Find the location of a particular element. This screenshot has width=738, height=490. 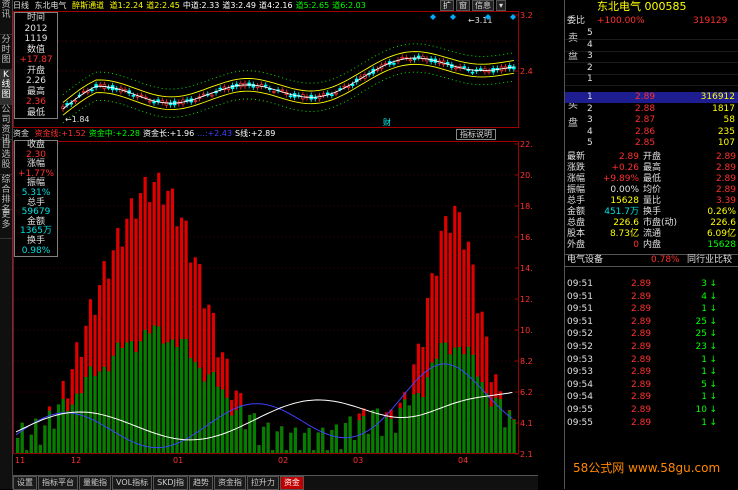

stat-value-2: 6.09亿 is located at coordinates (721, 234).